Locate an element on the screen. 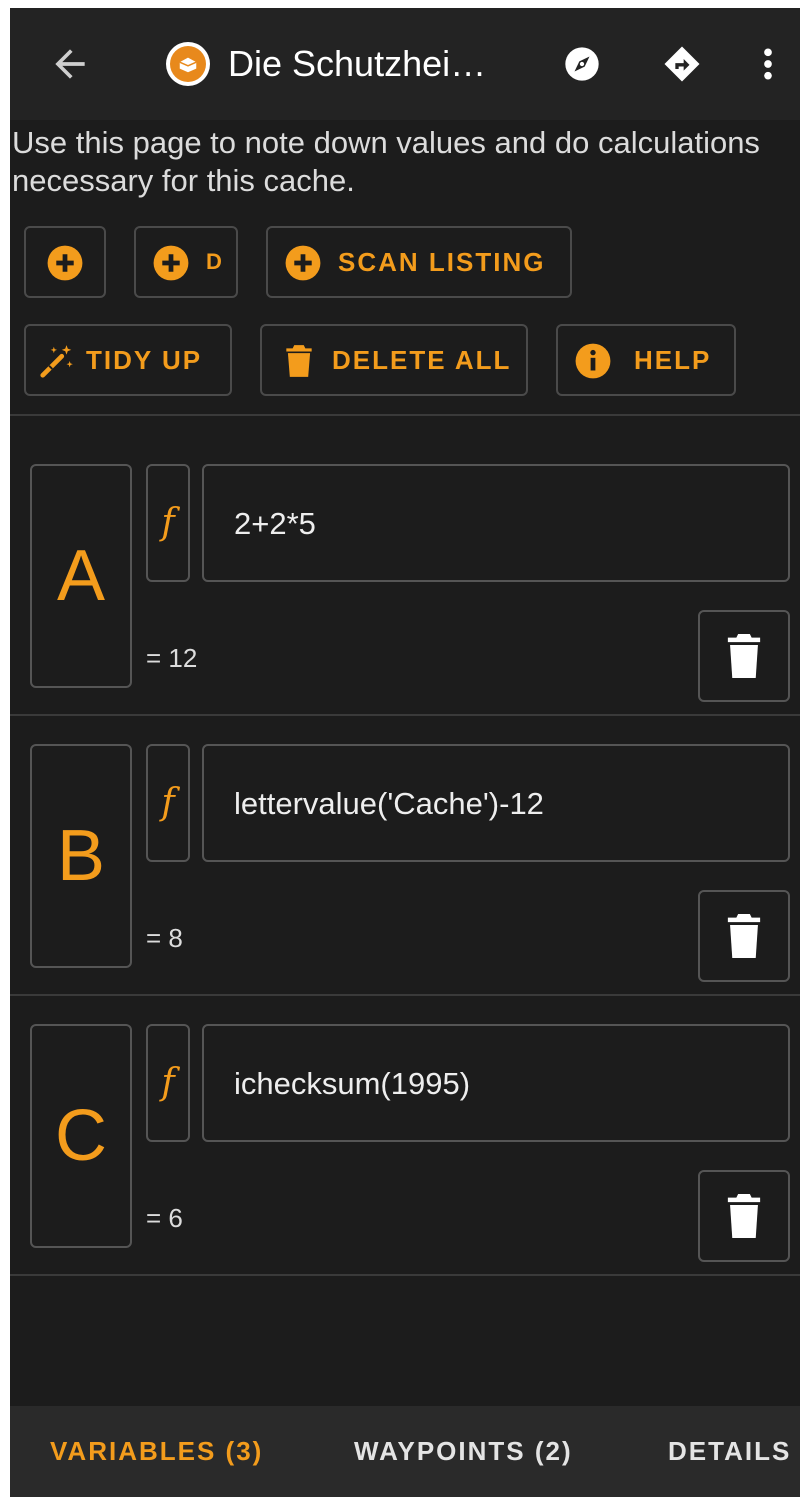 Image resolution: width=800 pixels, height=1497 pixels. scan-listing-label: SCAN LISTING is located at coordinates (442, 262).